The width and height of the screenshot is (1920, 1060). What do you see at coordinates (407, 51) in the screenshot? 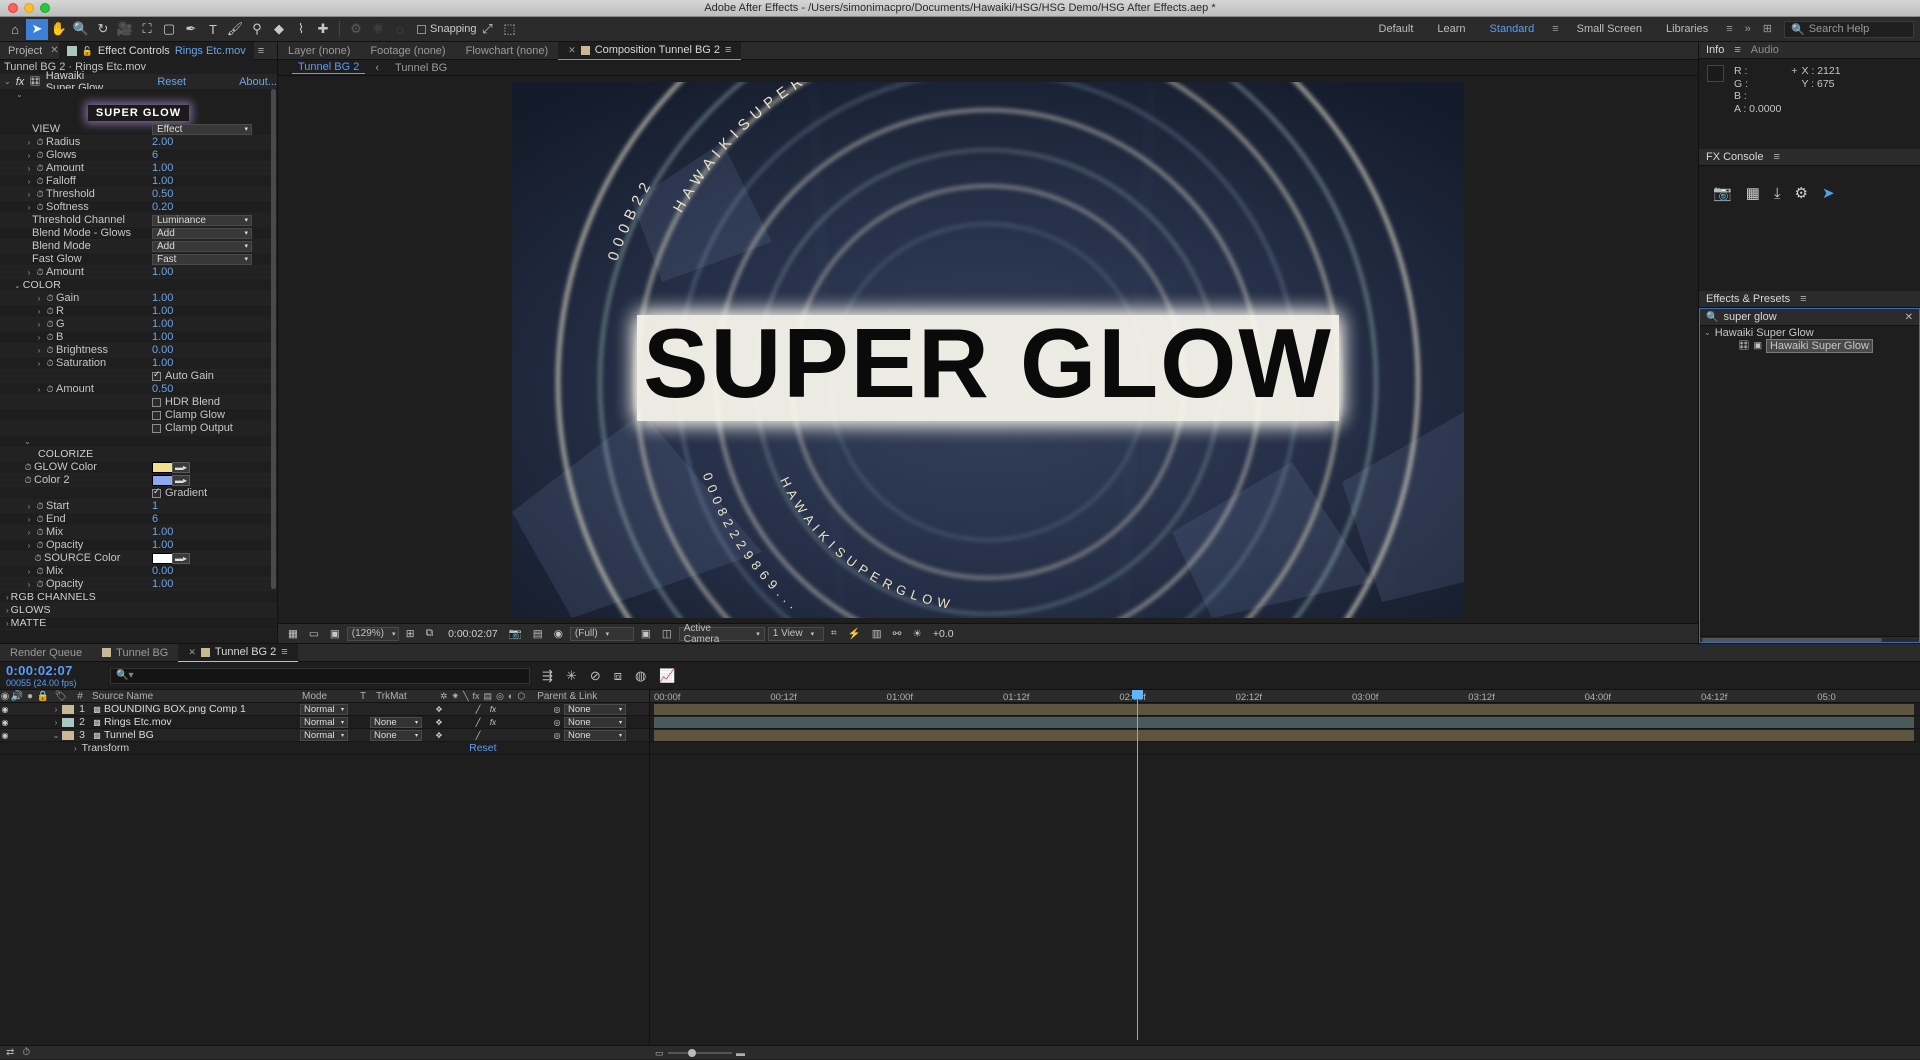
I see `comp-tab-footage-none-: Footage (none)` at bounding box center [407, 51].